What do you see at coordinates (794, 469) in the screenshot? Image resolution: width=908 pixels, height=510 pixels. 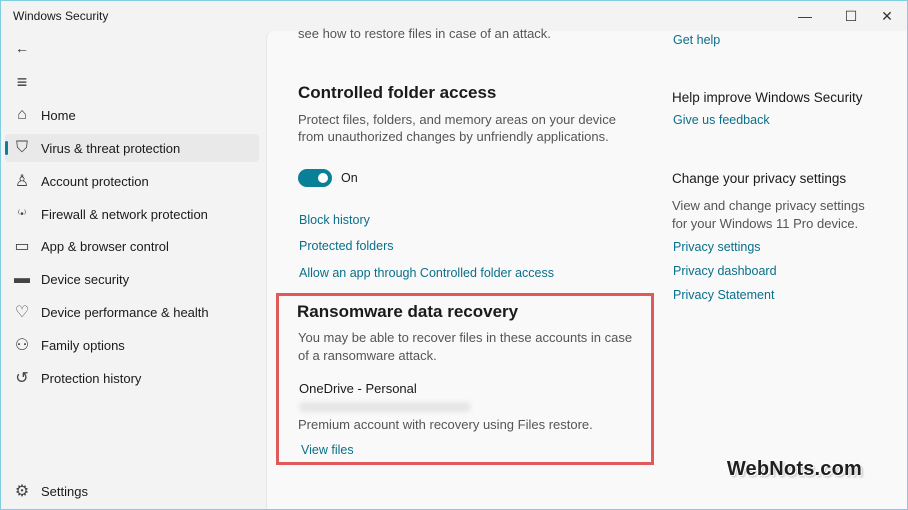 I see `webnots-watermark: WebNots.com` at bounding box center [794, 469].